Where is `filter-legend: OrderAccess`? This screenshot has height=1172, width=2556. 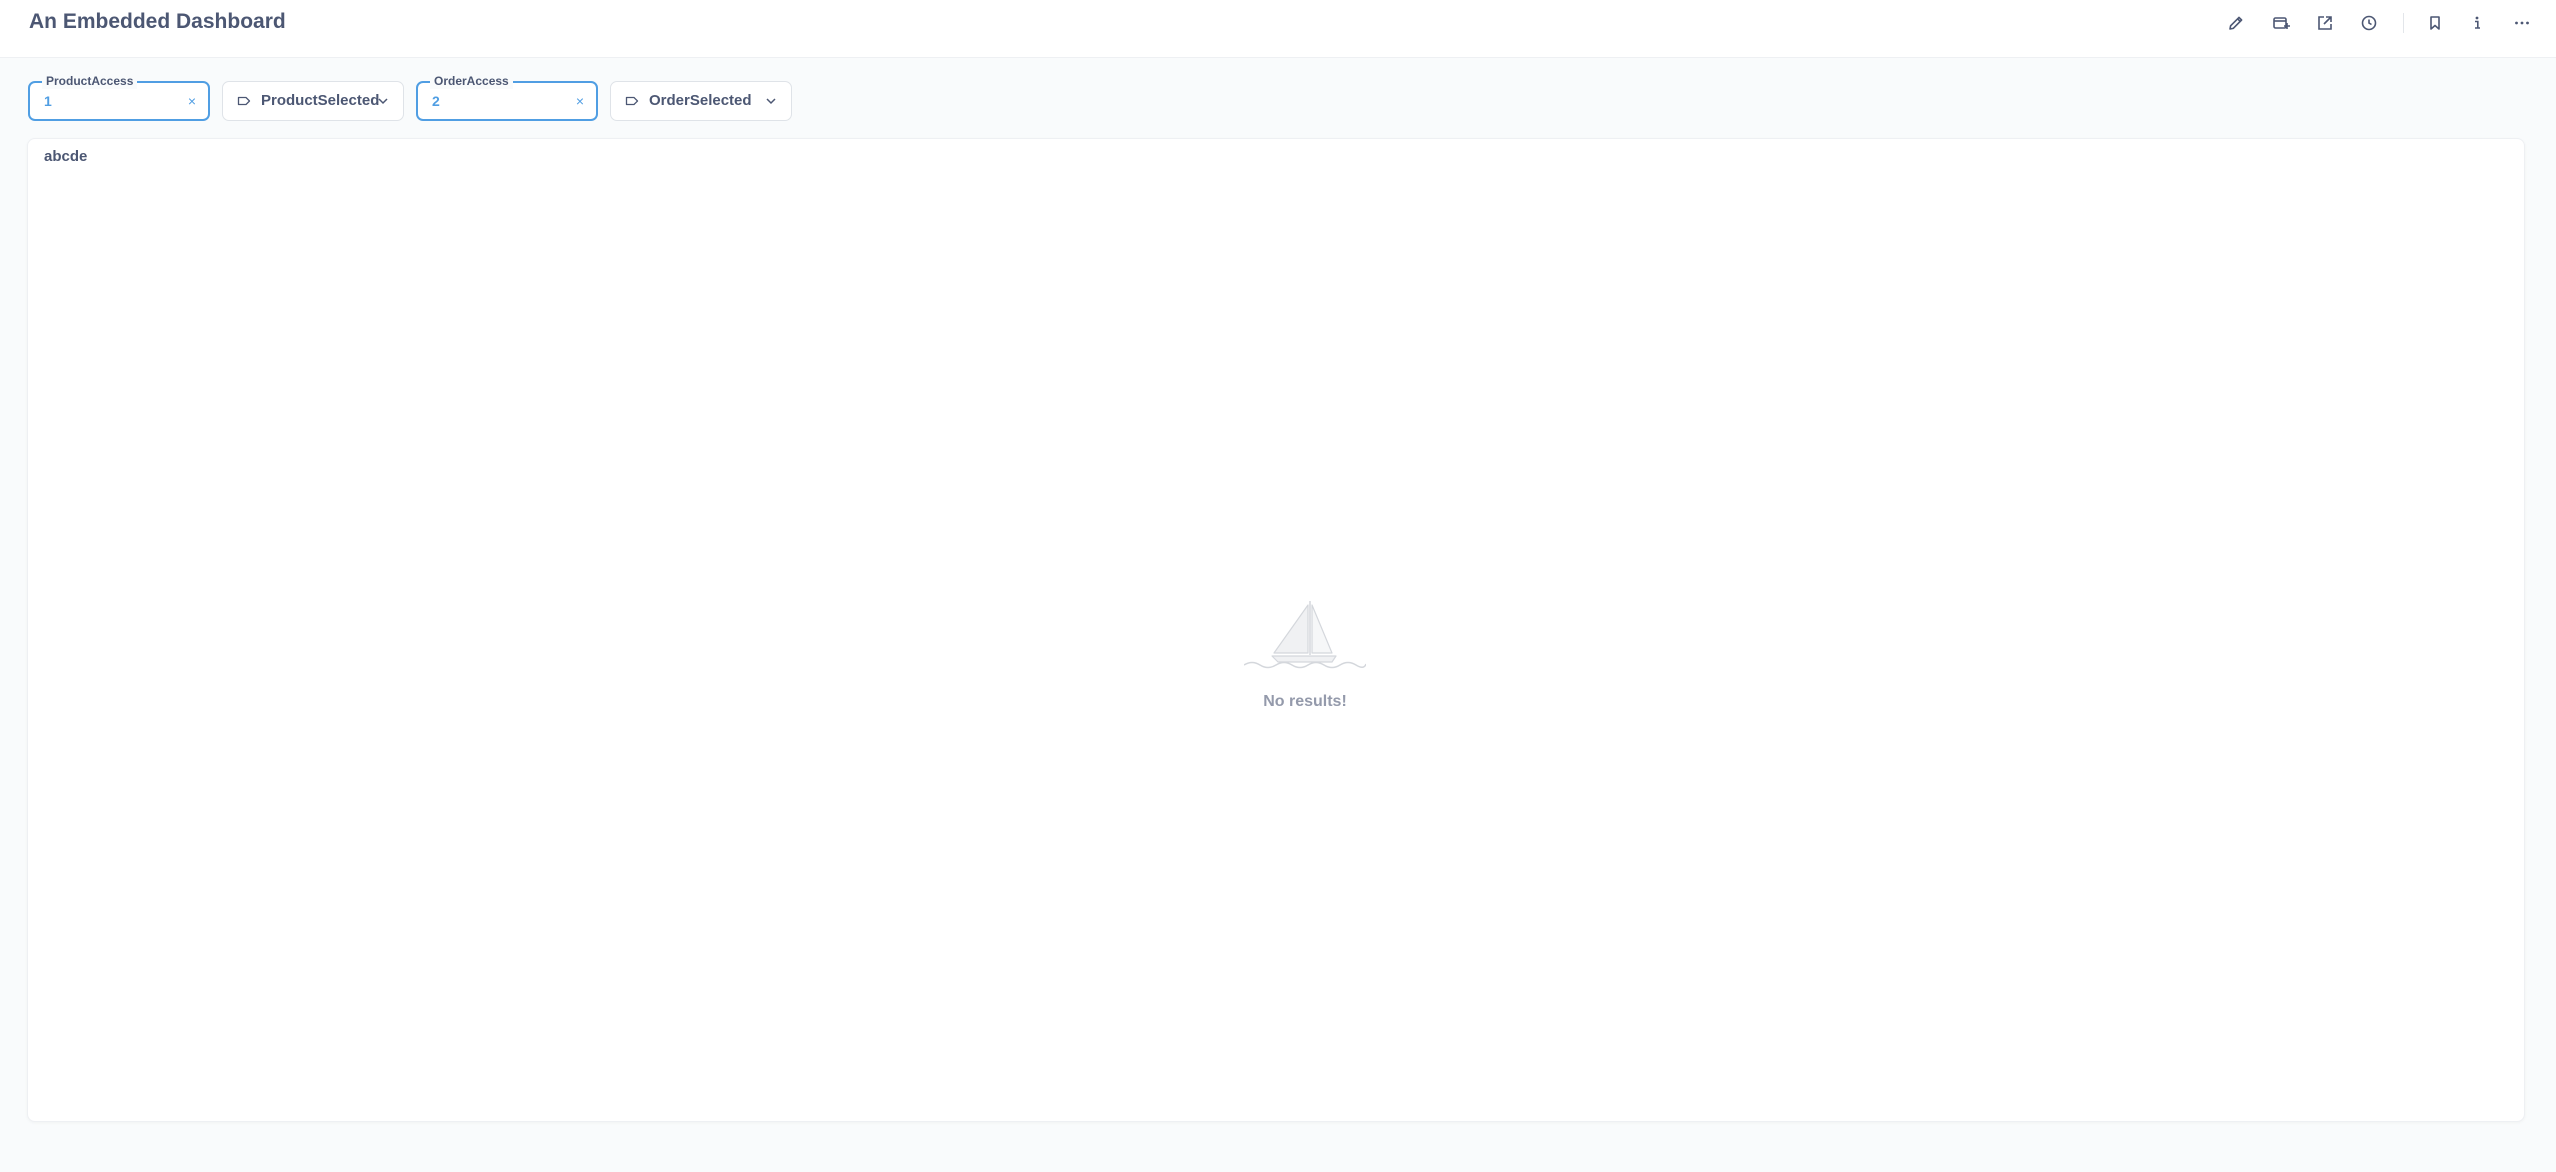 filter-legend: OrderAccess is located at coordinates (471, 81).